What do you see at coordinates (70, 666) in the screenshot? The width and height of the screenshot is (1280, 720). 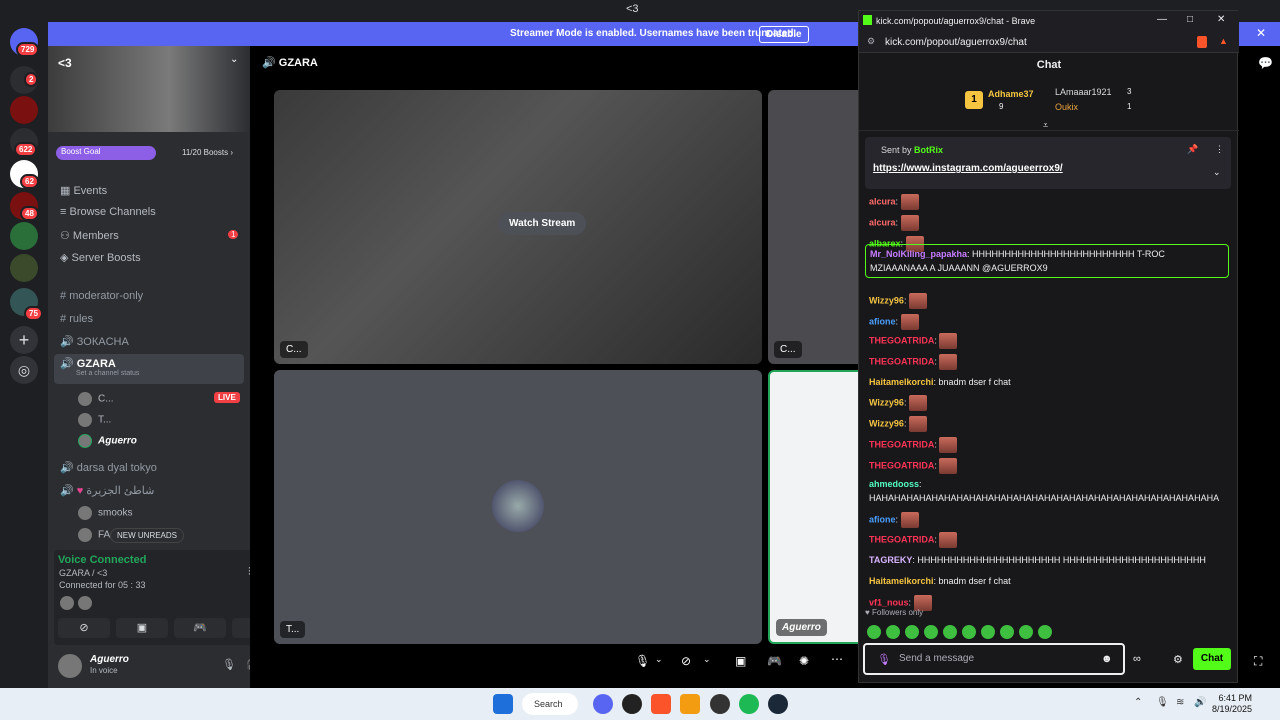 I see `avatar` at bounding box center [70, 666].